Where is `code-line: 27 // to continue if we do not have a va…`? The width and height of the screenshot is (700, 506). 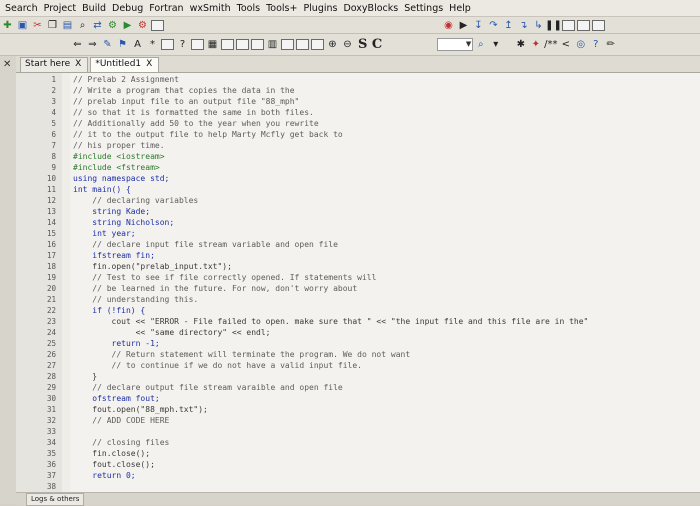
code-line: 27 // to continue if we do not have a va… is located at coordinates (358, 366).